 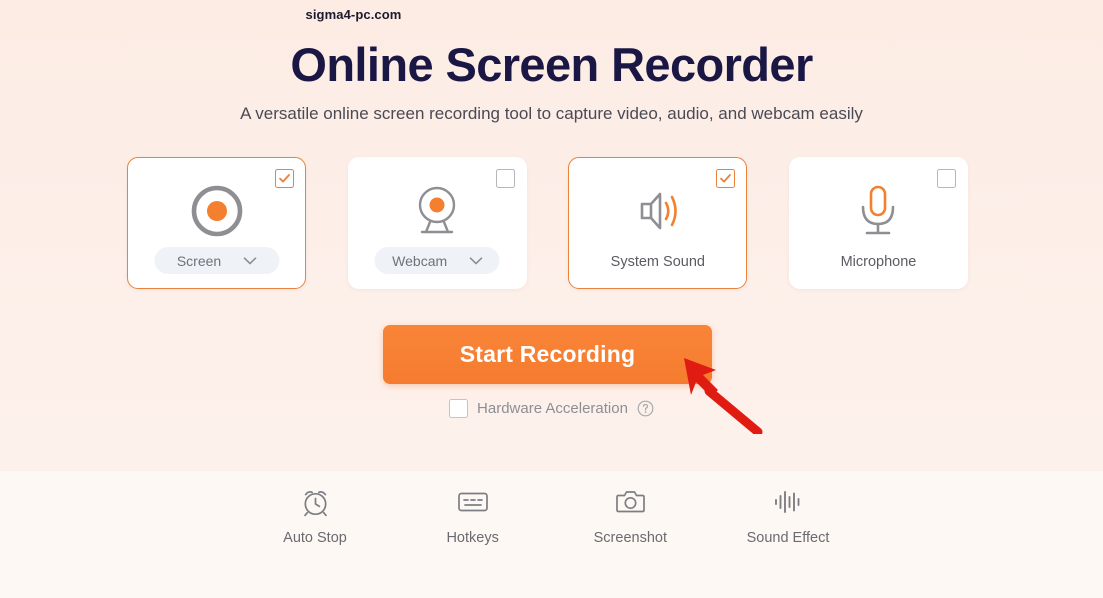 I want to click on hardware-acceleration-label: Hardware Acceleration, so click(x=552, y=408).